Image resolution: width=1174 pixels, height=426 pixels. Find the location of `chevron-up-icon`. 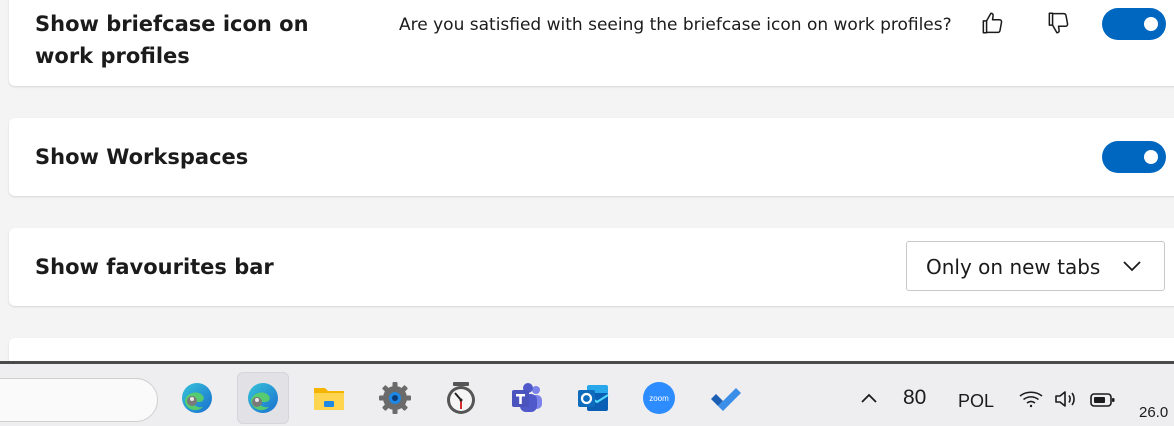

chevron-up-icon is located at coordinates (869, 398).